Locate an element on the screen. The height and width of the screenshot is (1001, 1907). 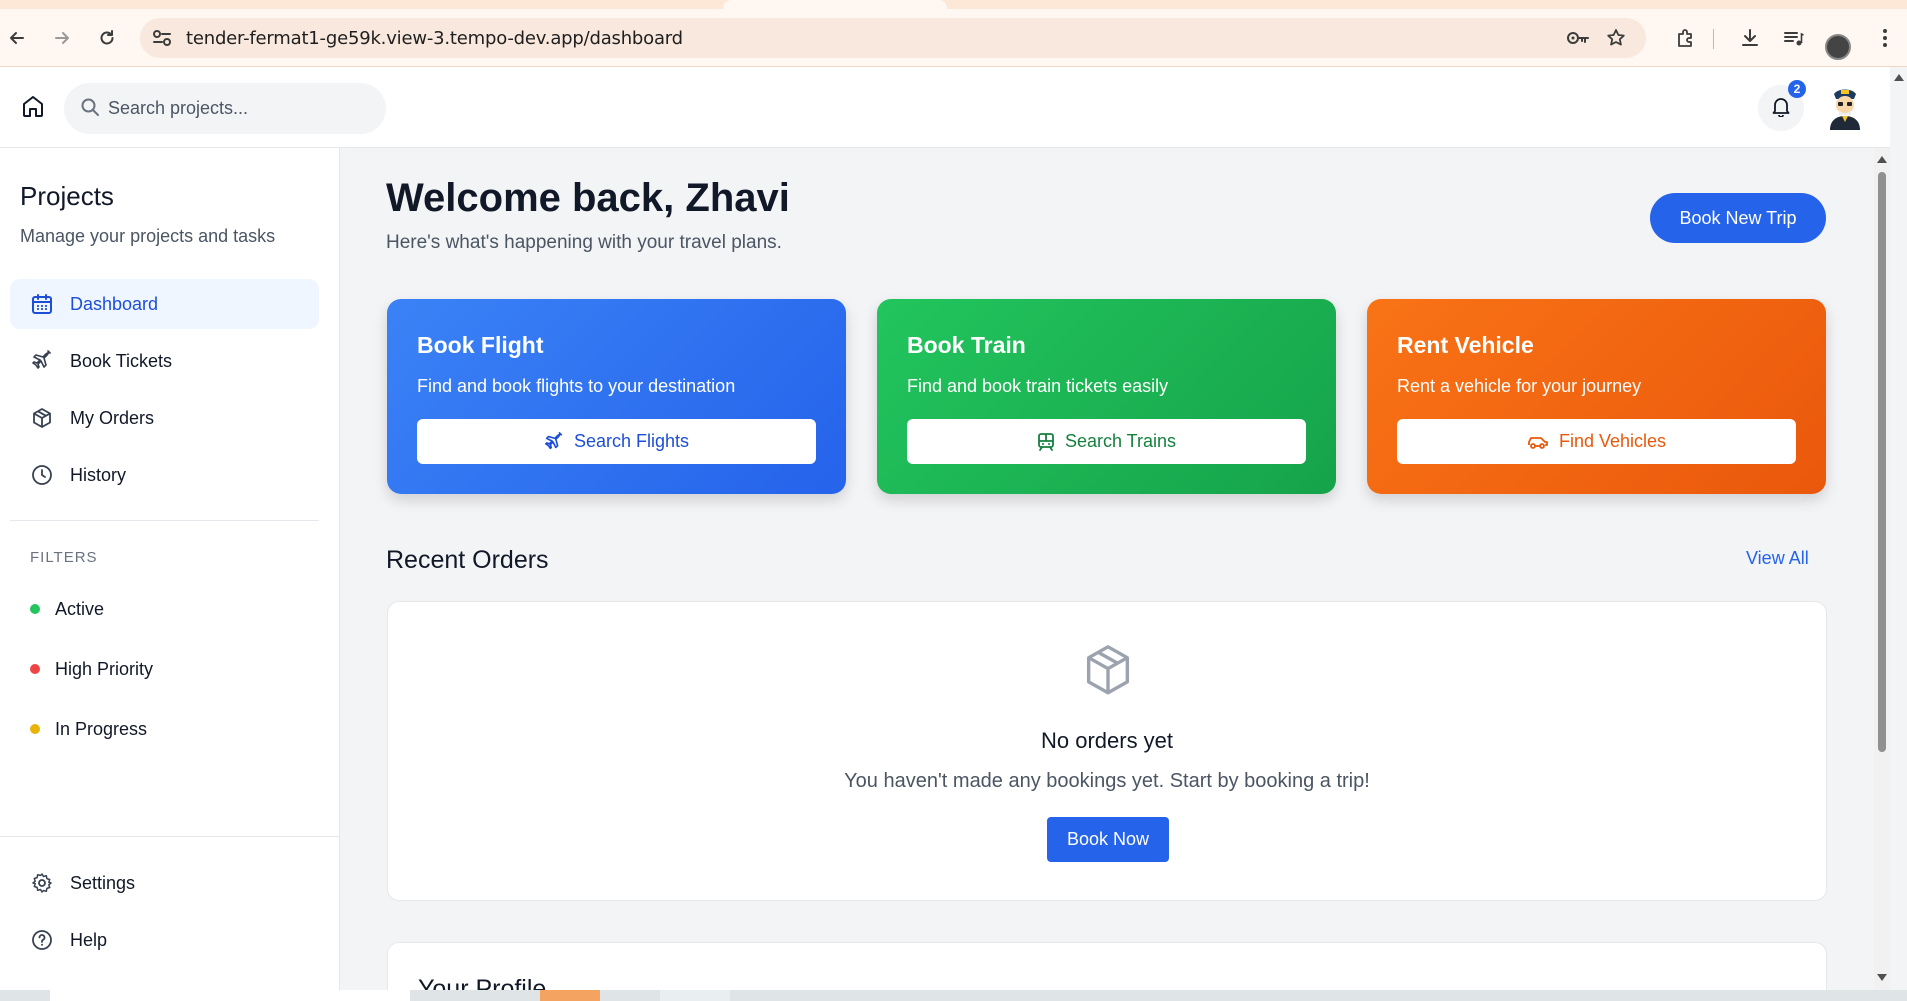
sidebar-item-label: Help is located at coordinates (89, 939).